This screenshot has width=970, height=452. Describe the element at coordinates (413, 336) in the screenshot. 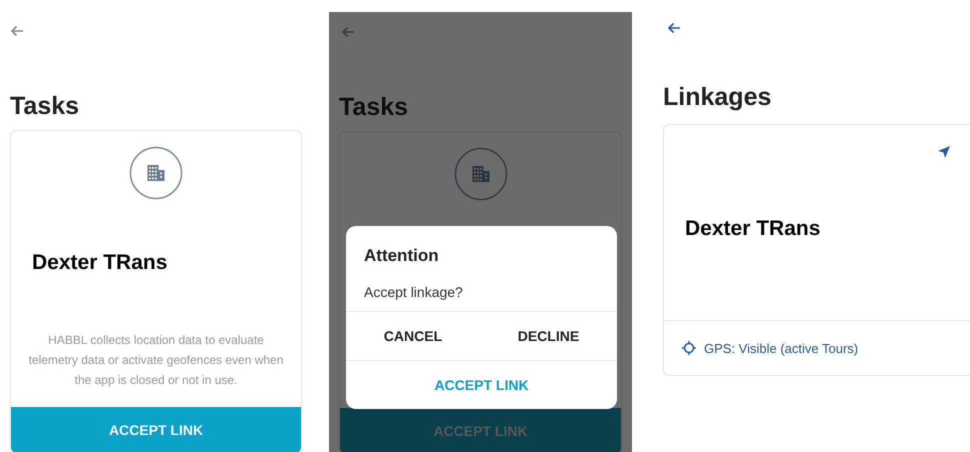

I see `dialog-button: CANCEL` at that location.